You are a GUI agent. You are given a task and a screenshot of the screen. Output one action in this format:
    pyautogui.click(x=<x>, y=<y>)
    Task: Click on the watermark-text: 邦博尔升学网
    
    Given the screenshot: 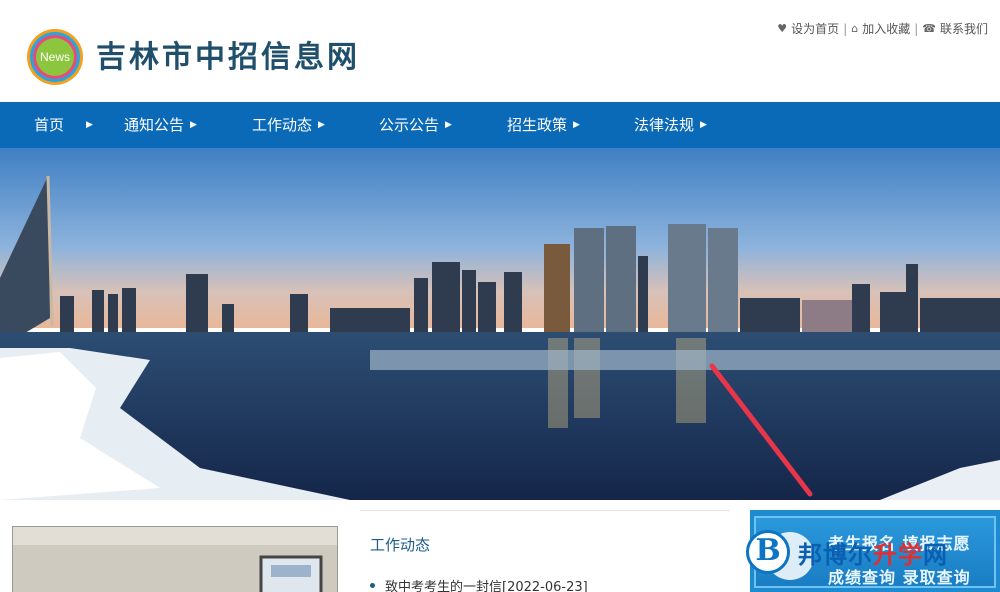 What is the action you would take?
    pyautogui.click(x=873, y=552)
    